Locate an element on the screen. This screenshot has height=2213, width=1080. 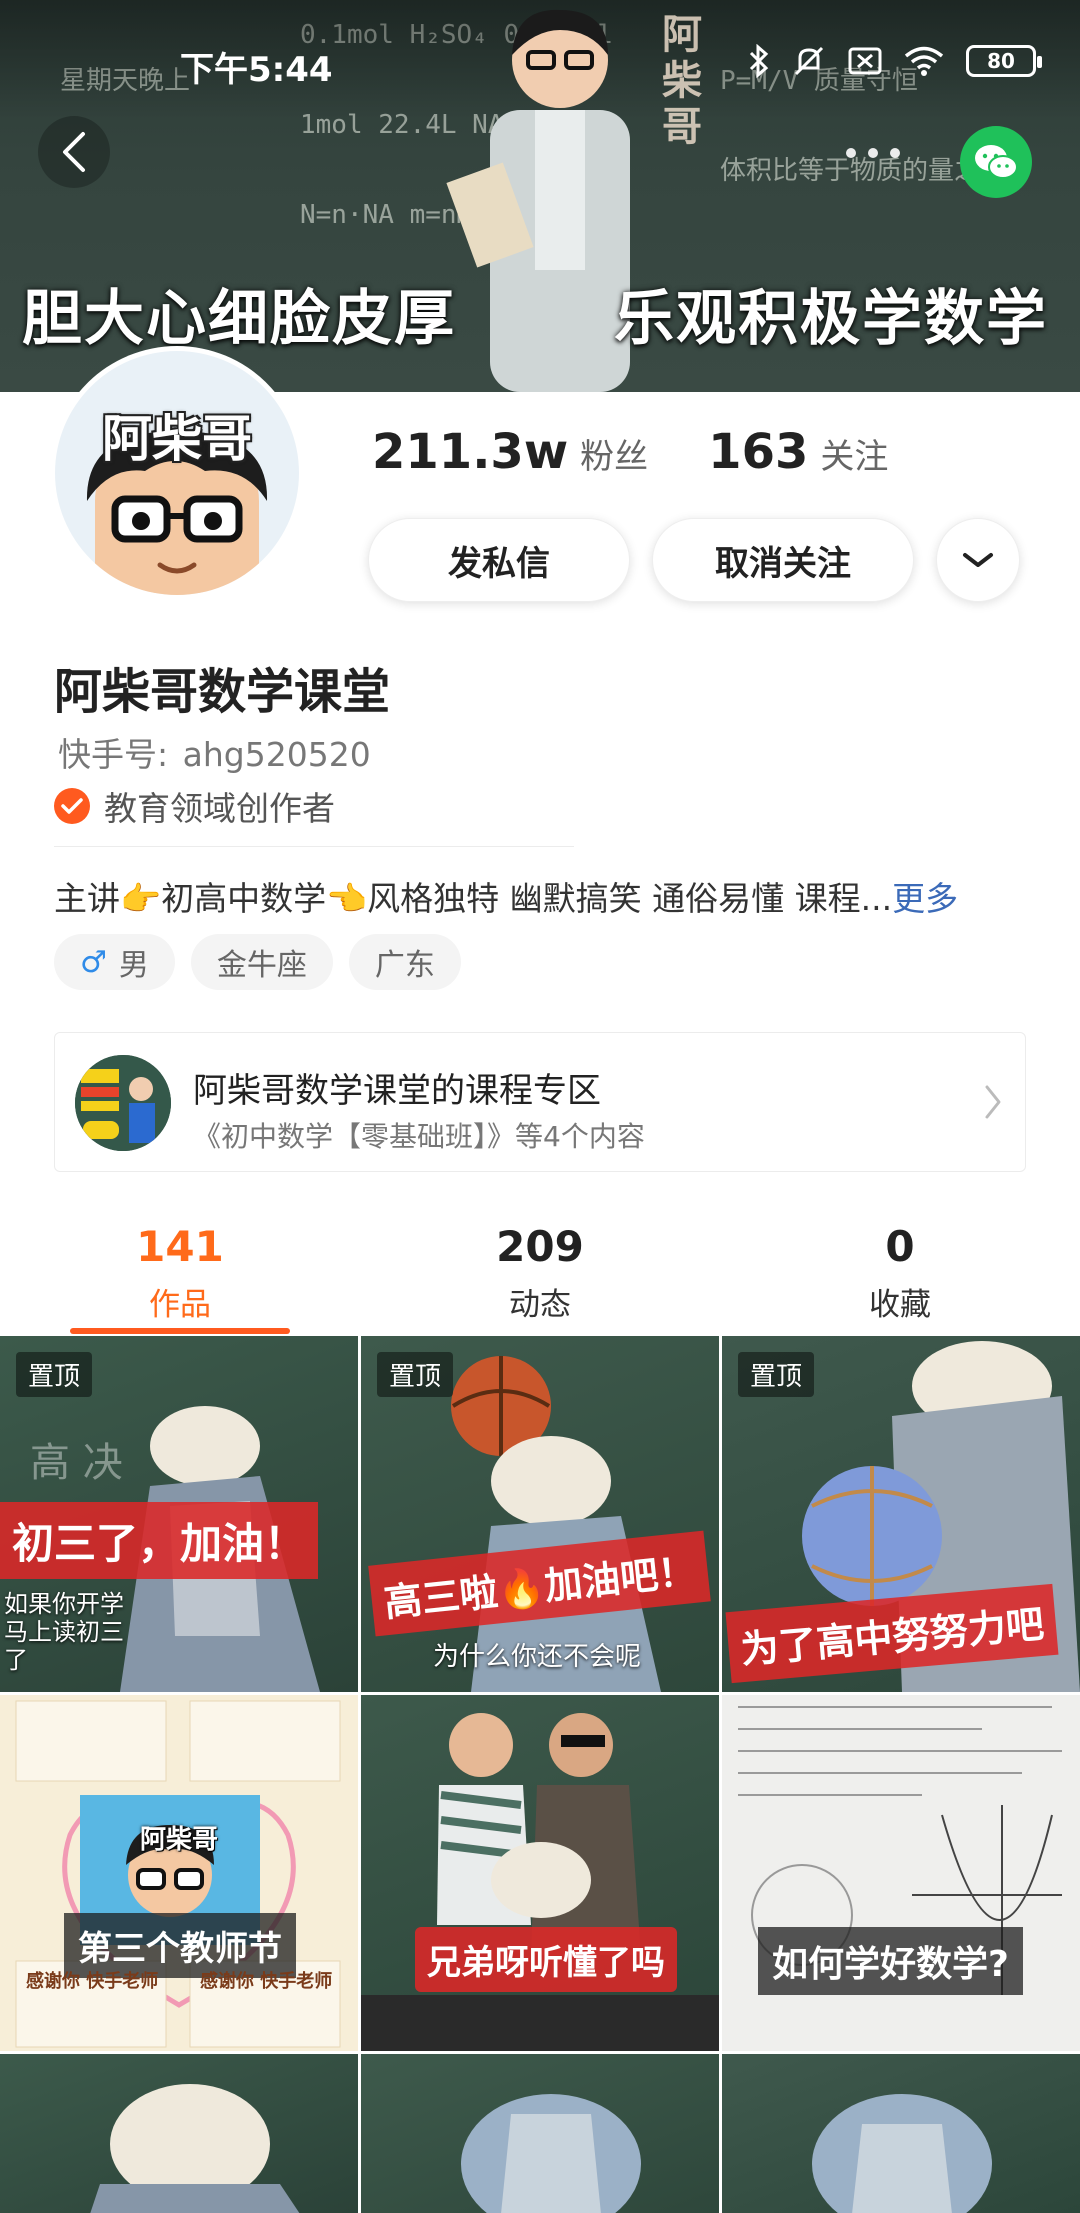
fans-count: 211.3w is located at coordinates (470, 452).